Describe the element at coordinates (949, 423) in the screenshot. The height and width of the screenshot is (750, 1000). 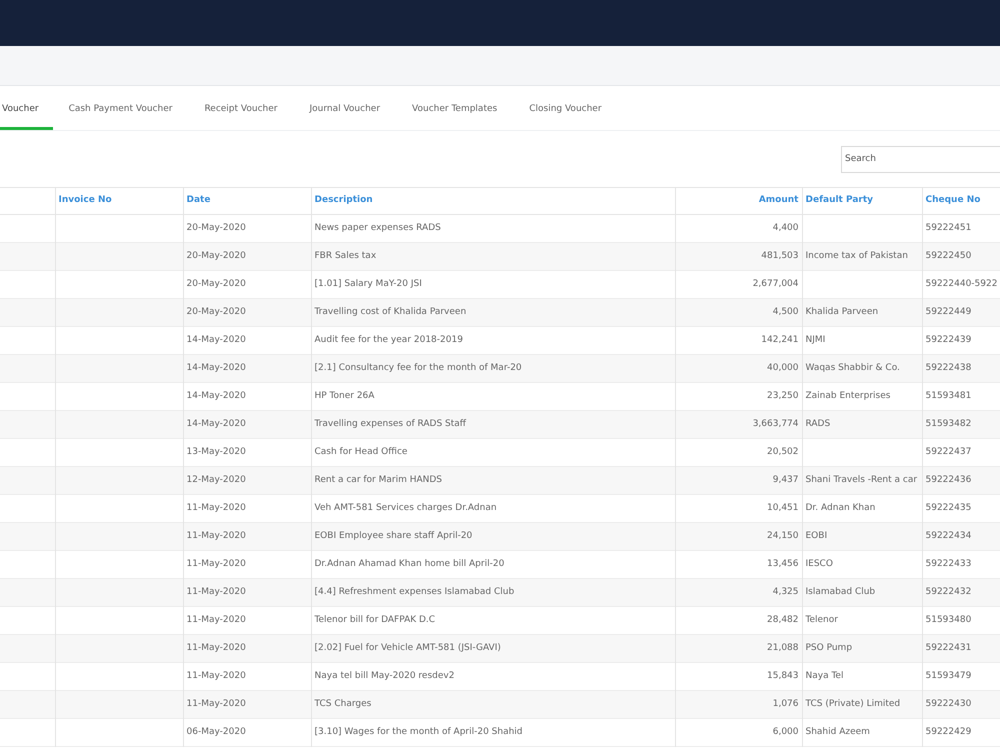
I see `table-cell: 51593482` at that location.